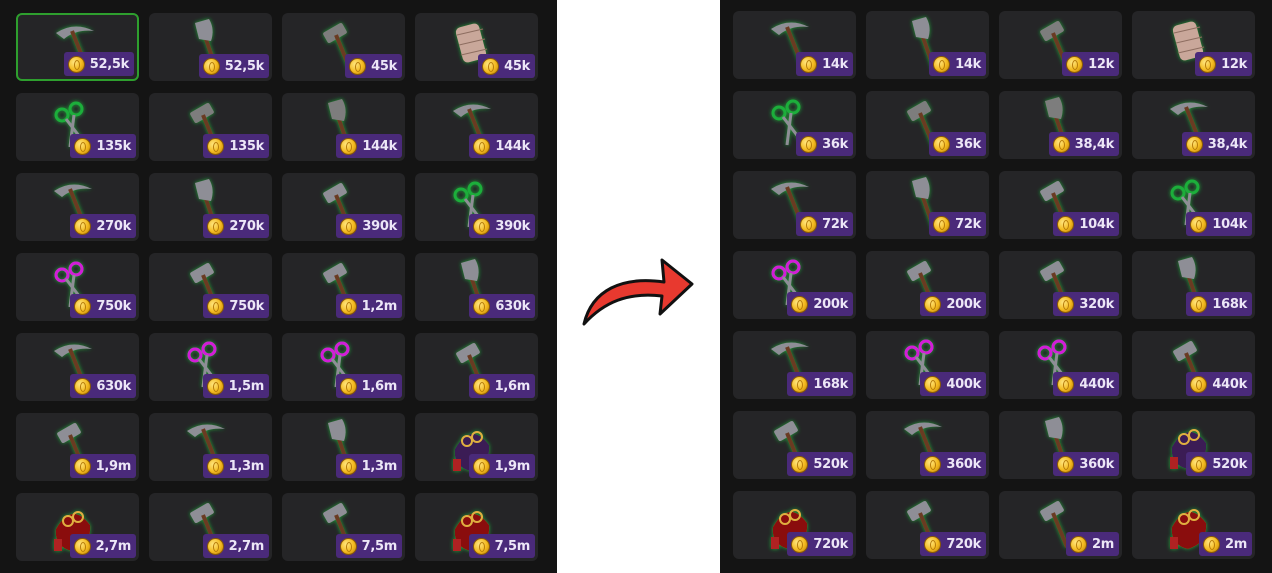  I want to click on item-slot: 400k, so click(927, 365).